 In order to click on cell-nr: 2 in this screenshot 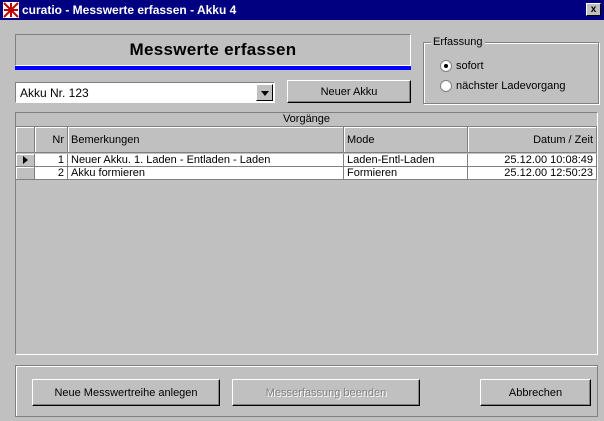, I will do `click(51, 173)`.